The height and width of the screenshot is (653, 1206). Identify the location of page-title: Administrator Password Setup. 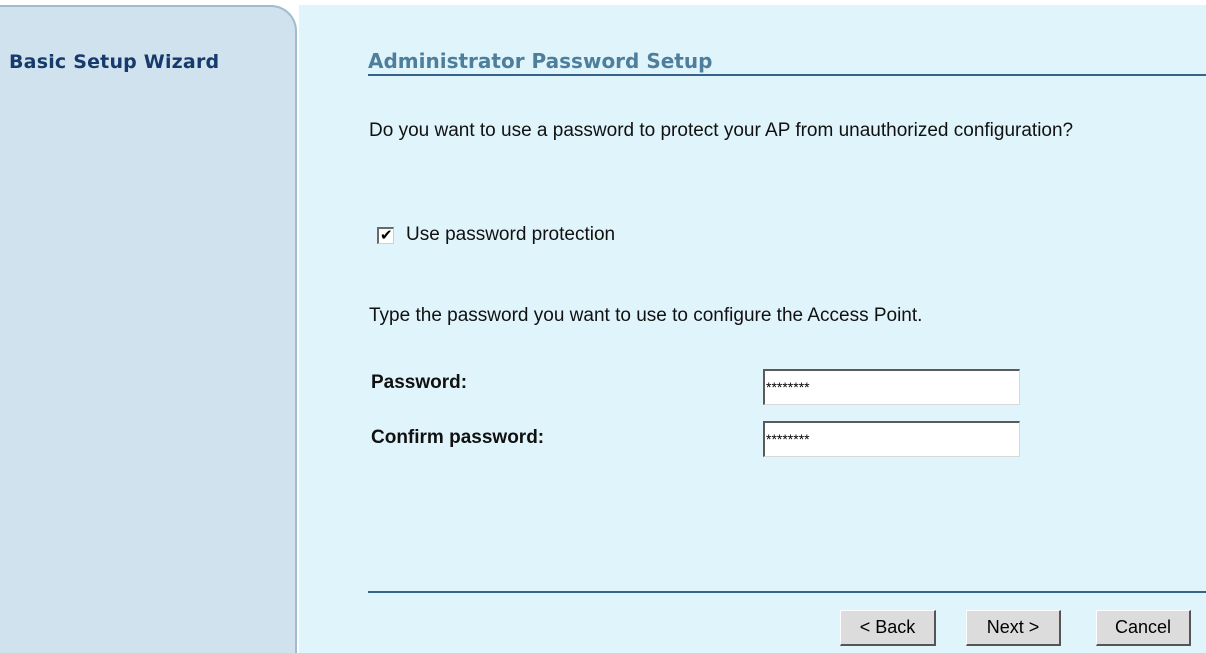
(540, 61).